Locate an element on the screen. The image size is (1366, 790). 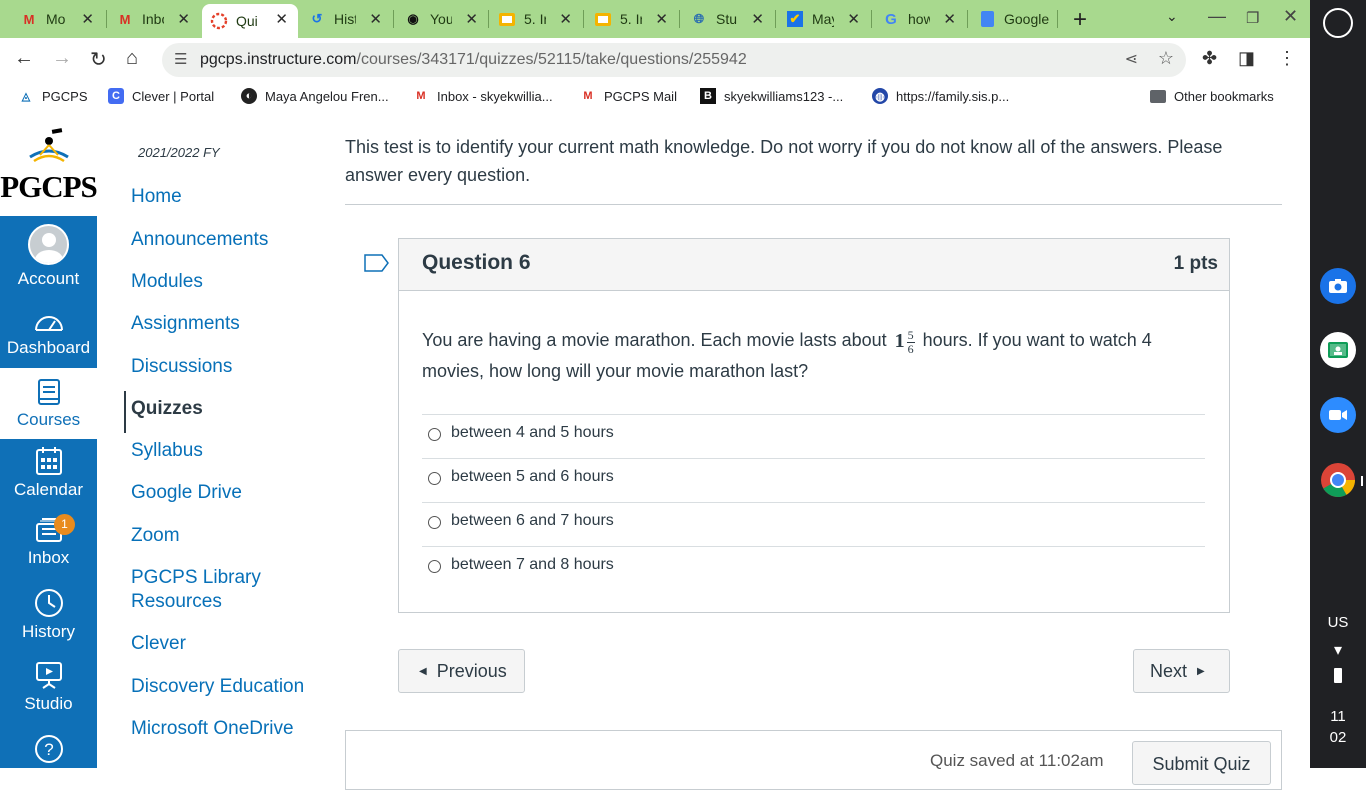
course-nav-discovery-education: Discovery Education is located at coordinates (217, 687).